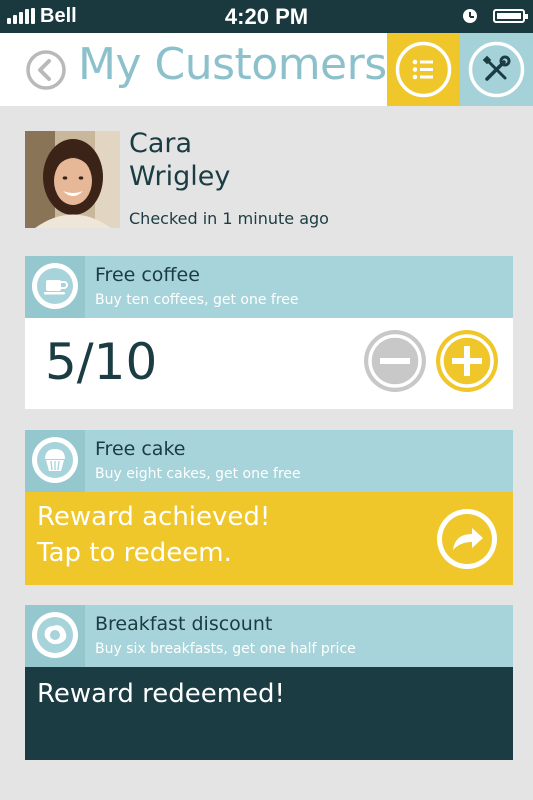 Image resolution: width=533 pixels, height=800 pixels. I want to click on back-chevron-icon, so click(46, 70).